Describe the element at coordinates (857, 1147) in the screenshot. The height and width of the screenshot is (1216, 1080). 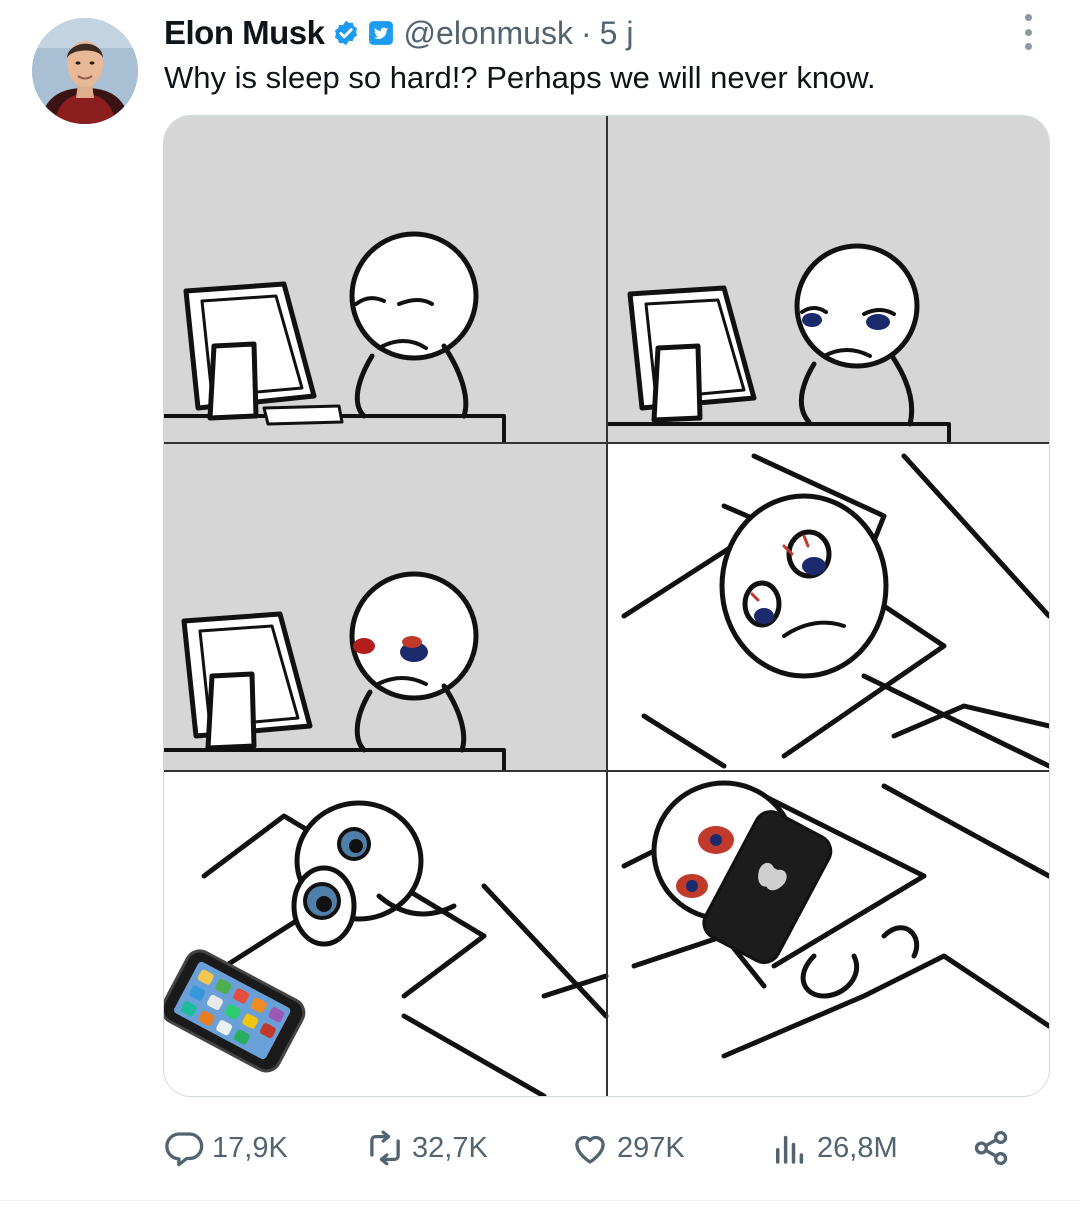
I see `view-count: 26,8M` at that location.